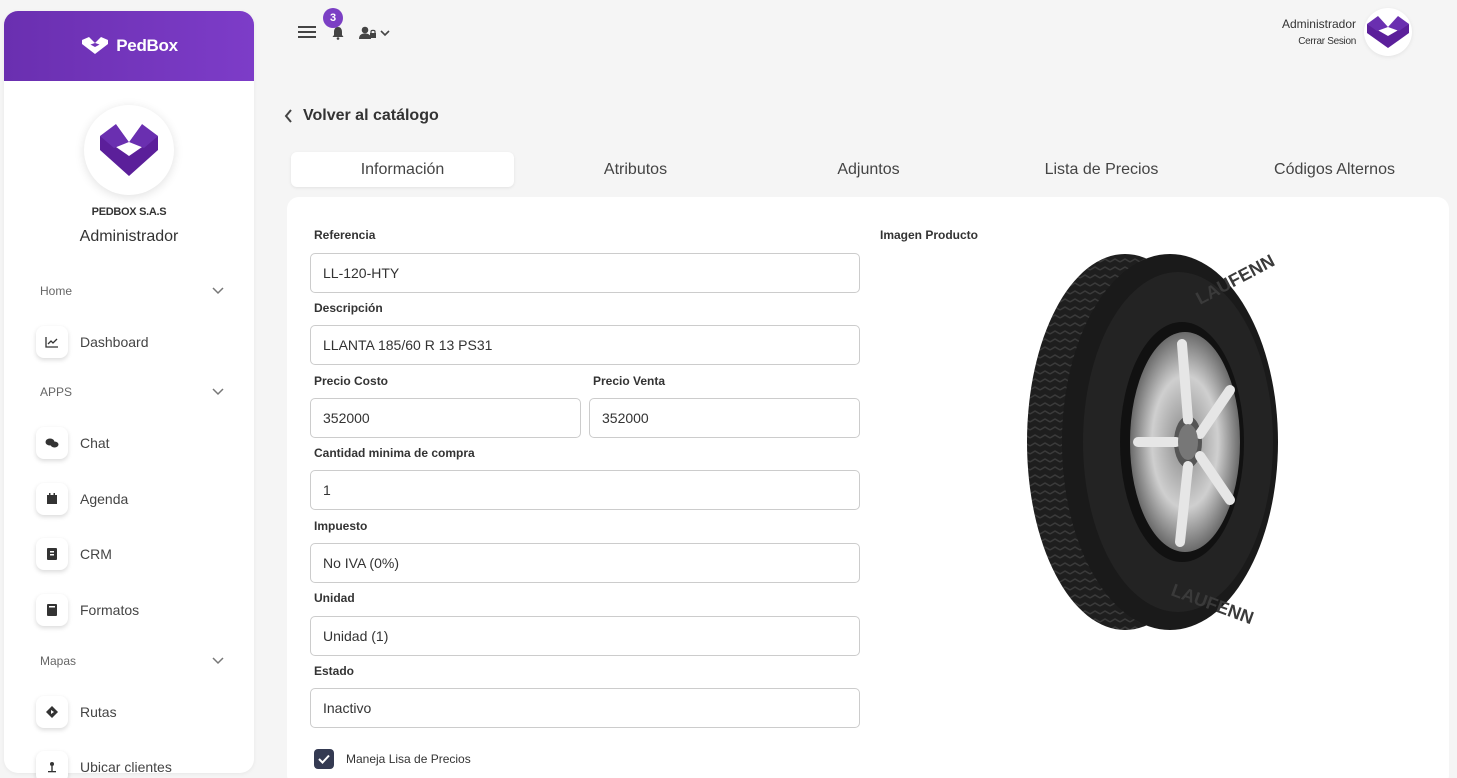 The width and height of the screenshot is (1457, 778). Describe the element at coordinates (52, 610) in the screenshot. I see `book-icon` at that location.